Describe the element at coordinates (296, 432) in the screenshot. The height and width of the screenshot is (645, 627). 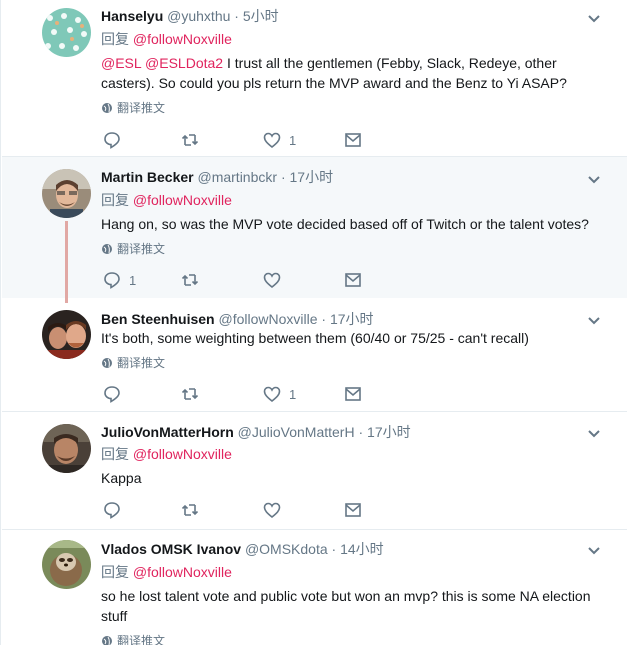
I see `user-handle: @JulioVonMatterH` at that location.